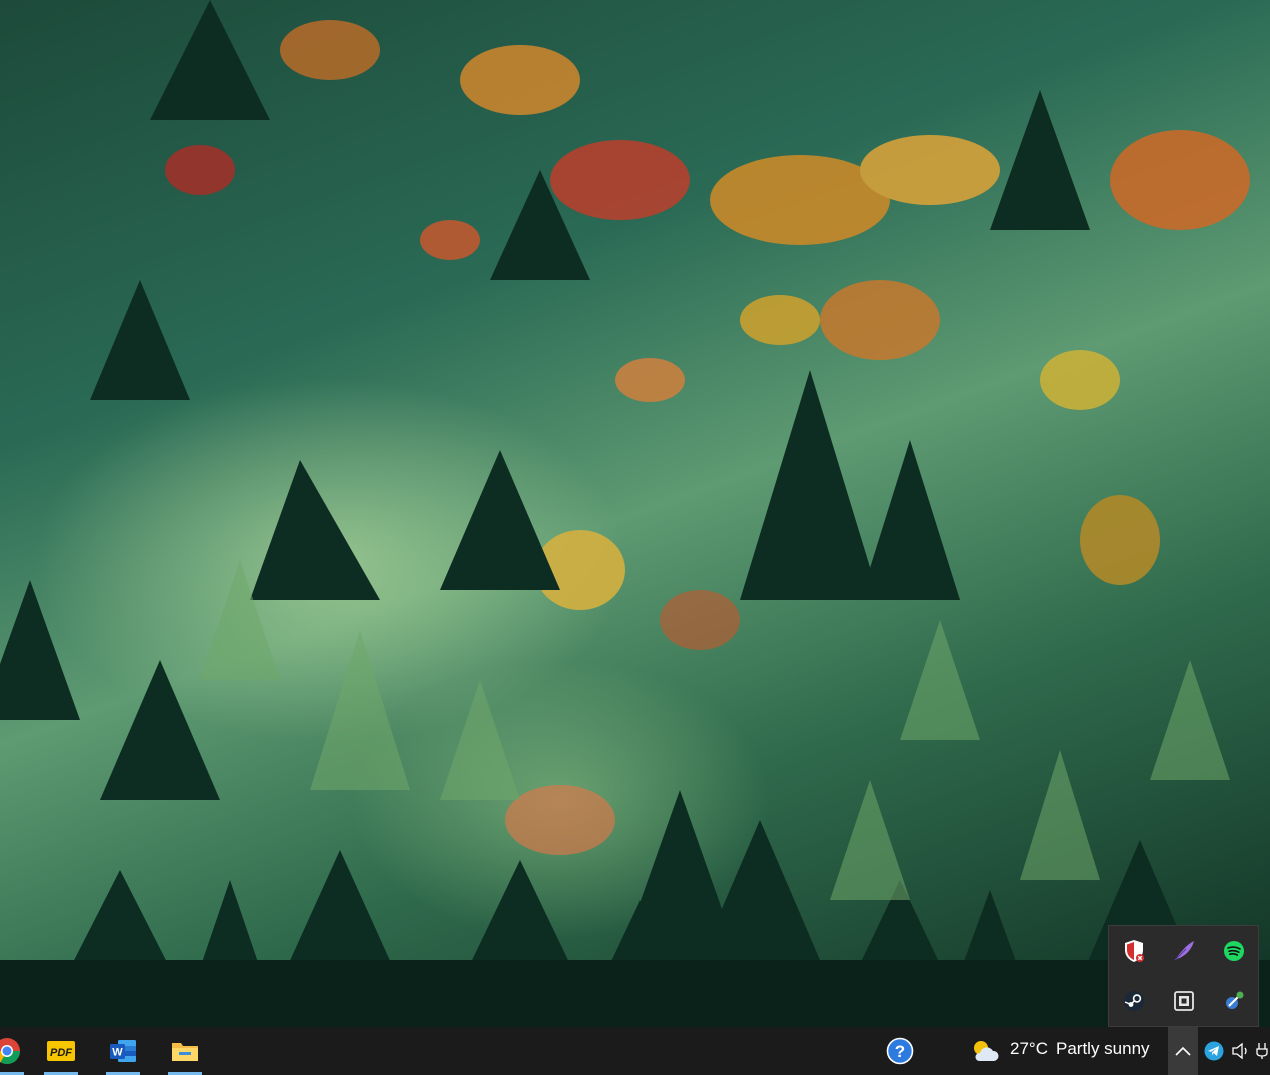  What do you see at coordinates (1234, 951) in the screenshot?
I see `spotify-icon` at bounding box center [1234, 951].